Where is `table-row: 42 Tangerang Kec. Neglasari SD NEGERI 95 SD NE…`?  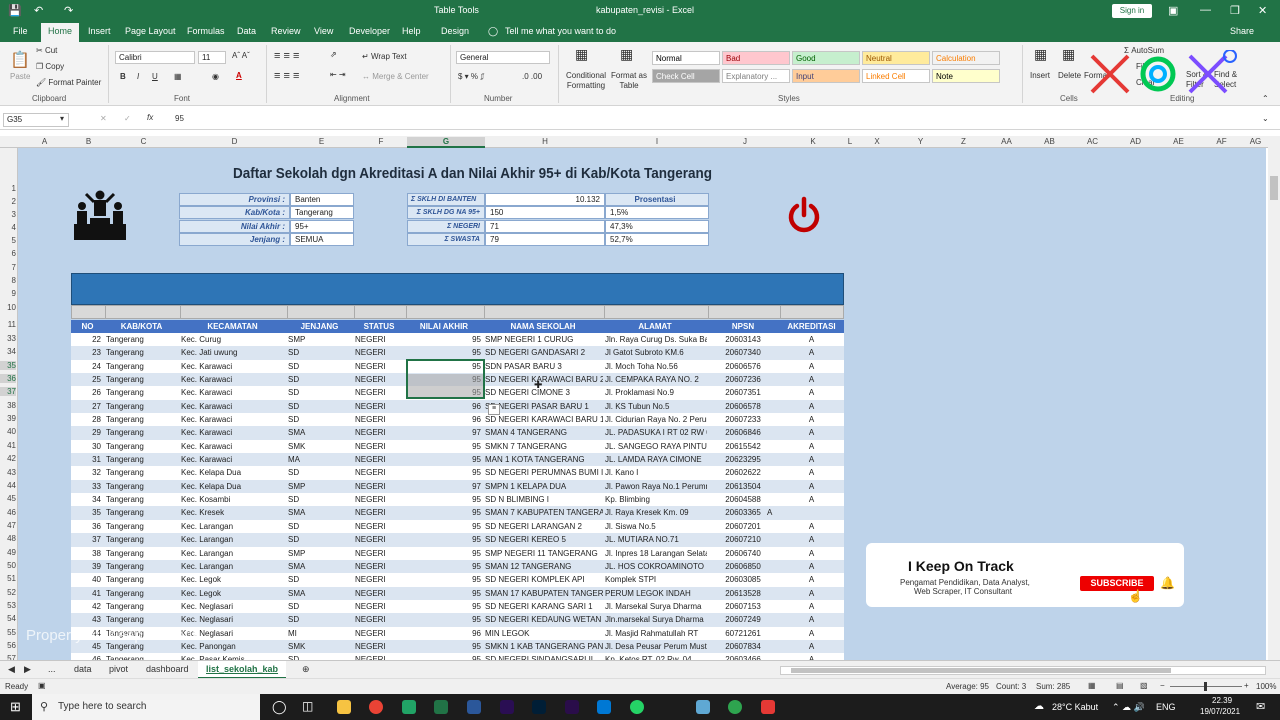
table-row: 42 Tangerang Kec. Neglasari SD NEGERI 95 SD NE… is located at coordinates (457, 606).